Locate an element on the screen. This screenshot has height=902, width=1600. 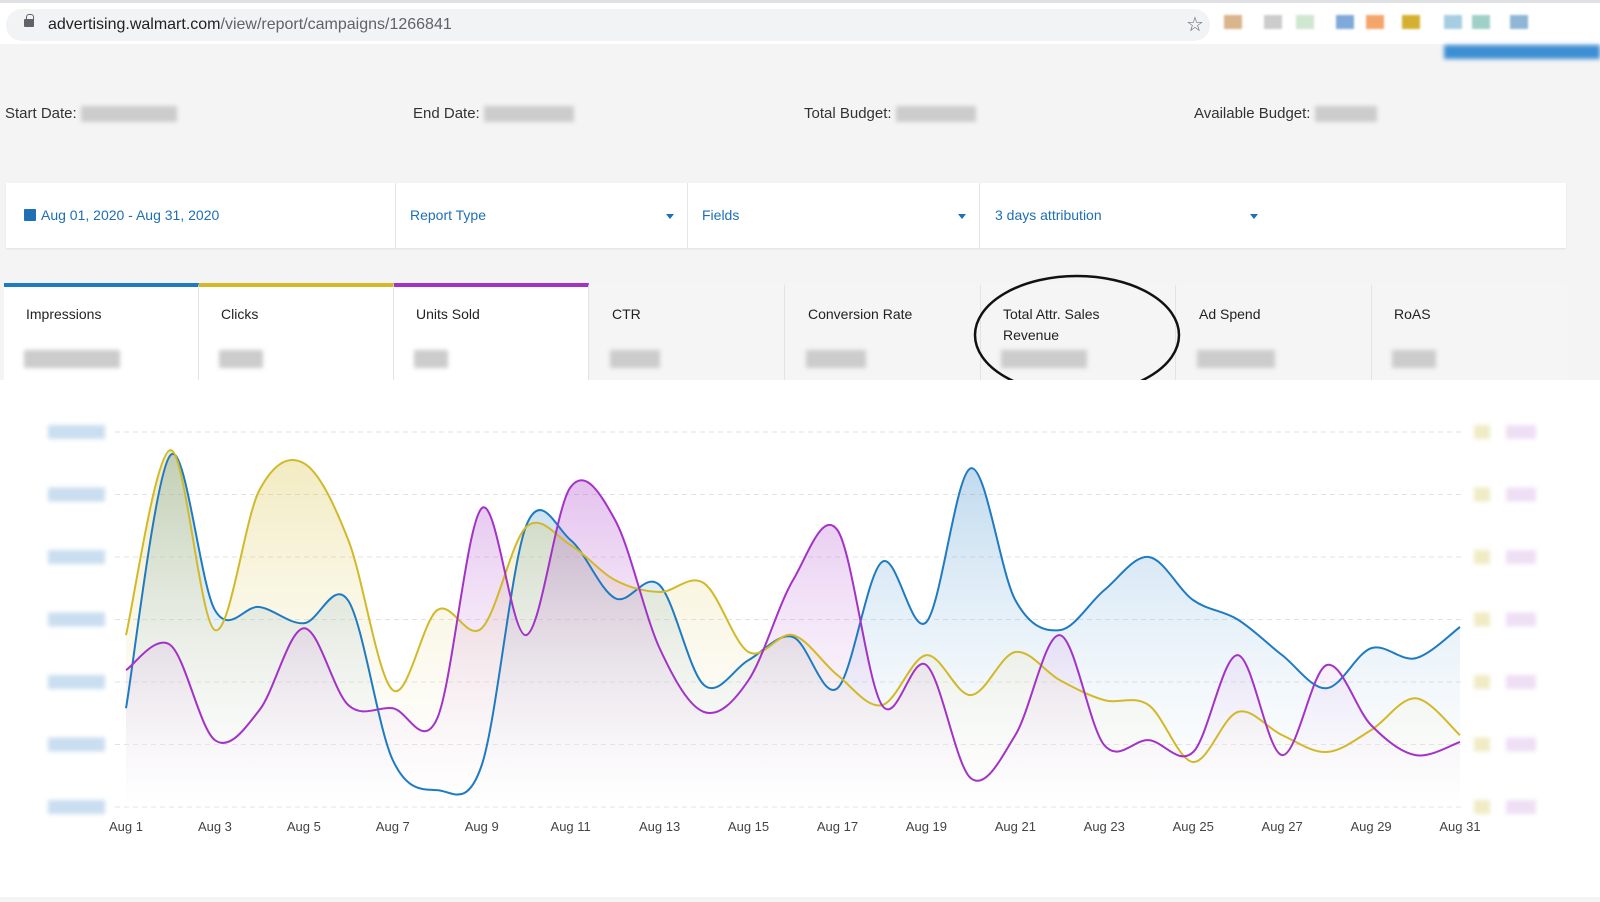
end-date-label: End Date: is located at coordinates (446, 113).